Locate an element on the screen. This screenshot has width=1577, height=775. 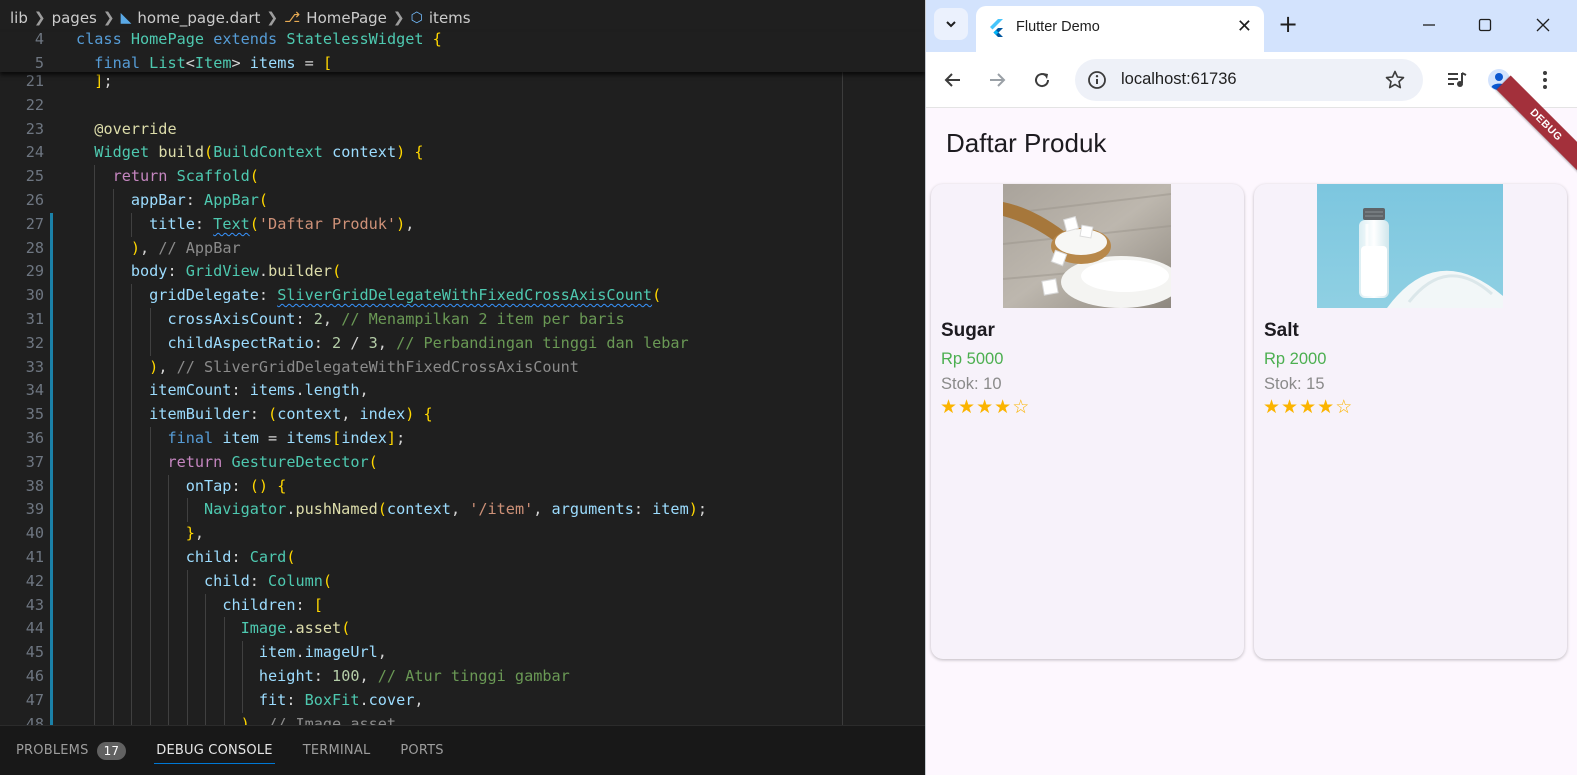
code-line: 37 return GestureDetector( is located at coordinates (462, 463).